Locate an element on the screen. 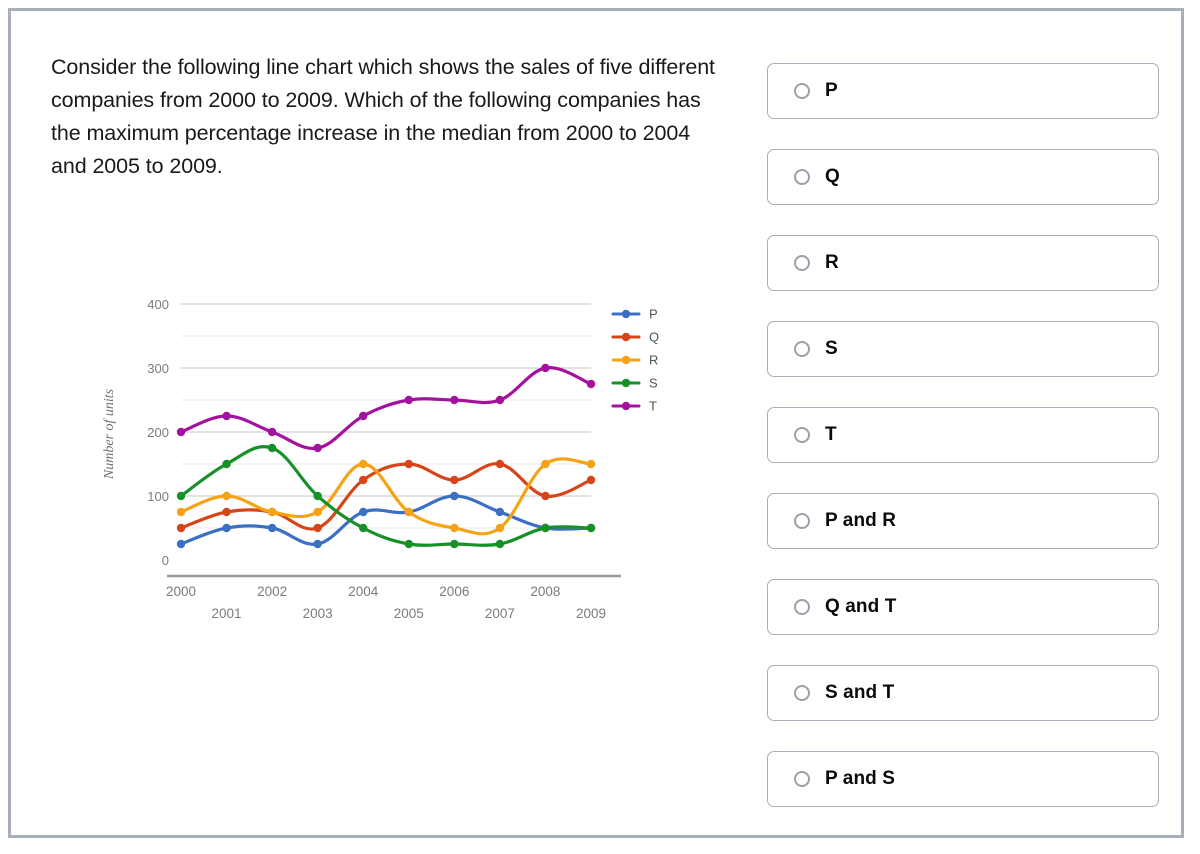 This screenshot has width=1200, height=854. option-label: T is located at coordinates (831, 434).